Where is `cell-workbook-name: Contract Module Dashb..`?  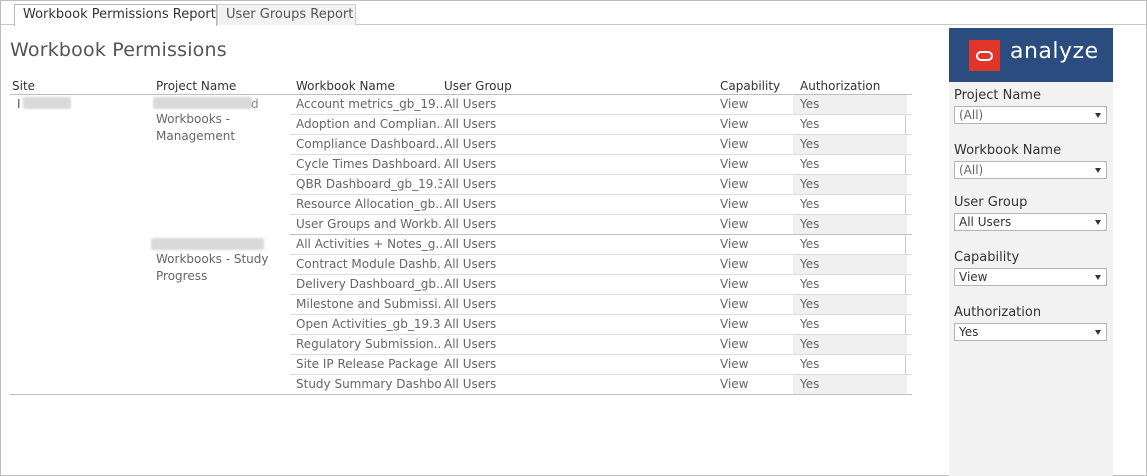 cell-workbook-name: Contract Module Dashb.. is located at coordinates (369, 264).